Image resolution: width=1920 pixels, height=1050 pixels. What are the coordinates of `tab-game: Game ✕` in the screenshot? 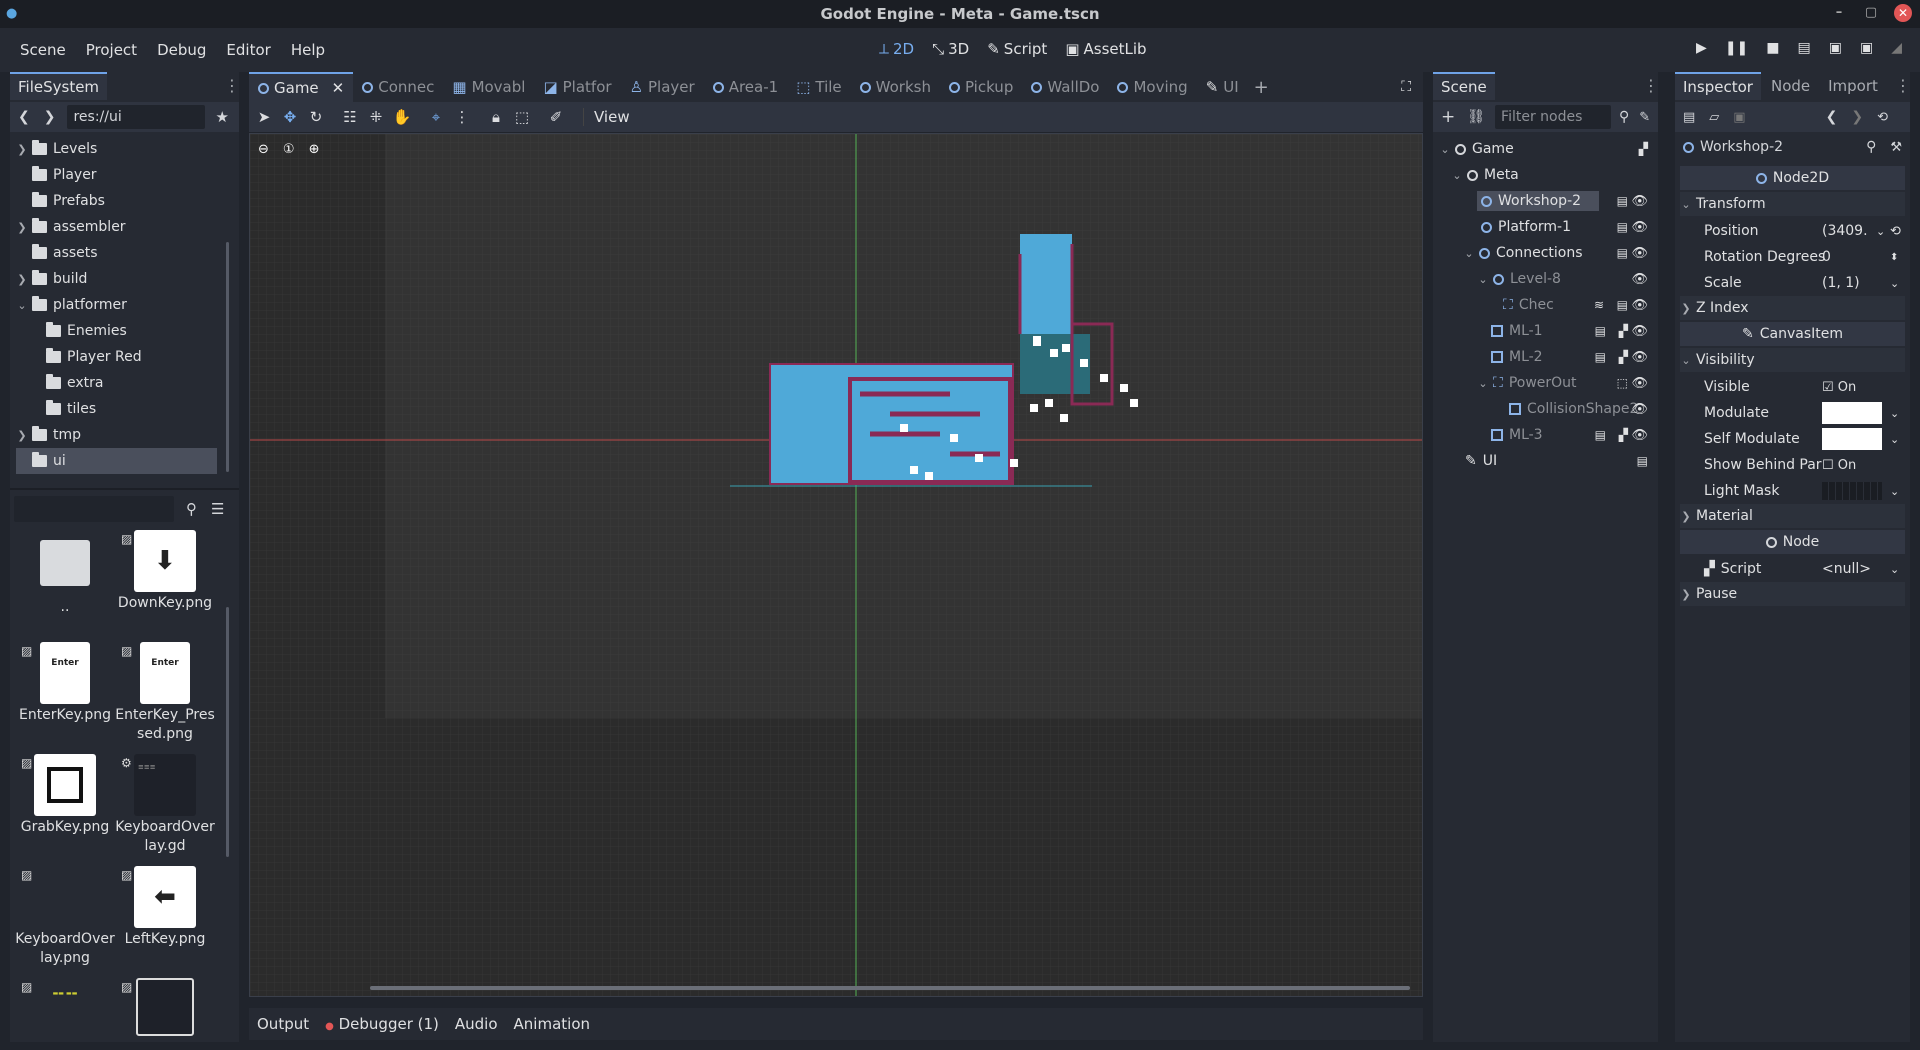 It's located at (301, 87).